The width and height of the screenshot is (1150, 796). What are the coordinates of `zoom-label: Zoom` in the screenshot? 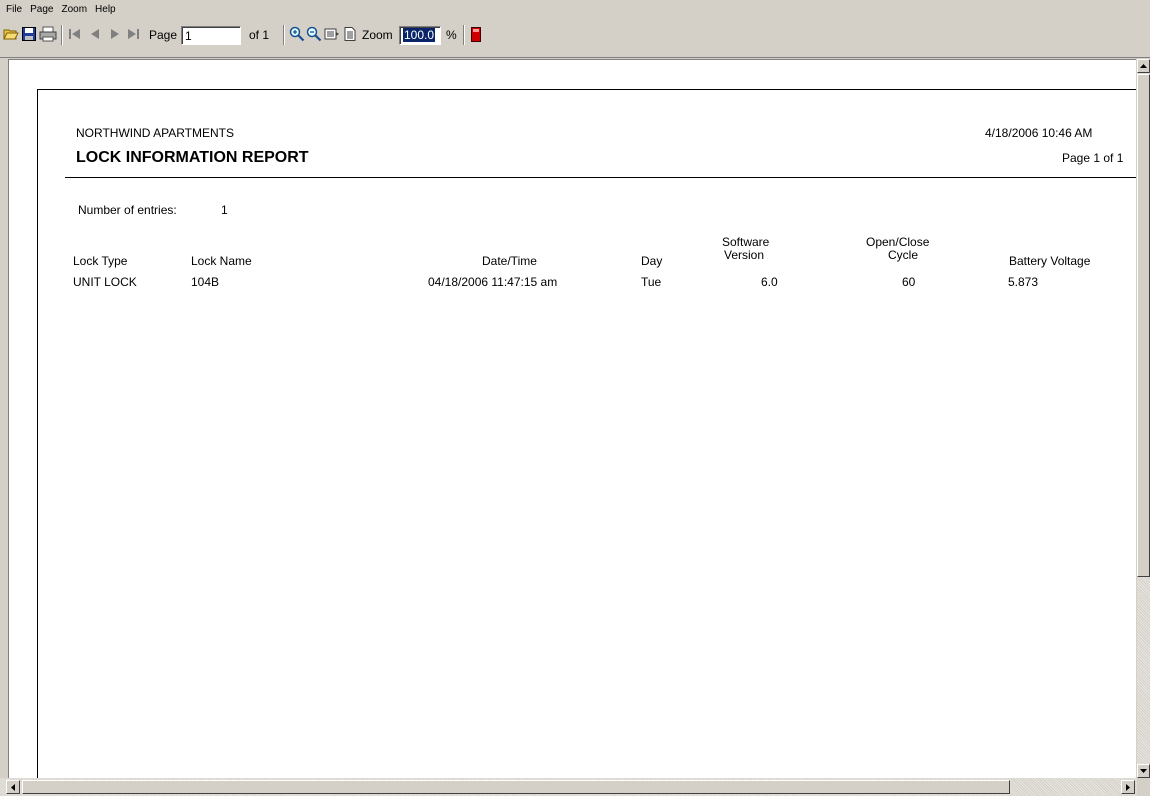 It's located at (377, 35).